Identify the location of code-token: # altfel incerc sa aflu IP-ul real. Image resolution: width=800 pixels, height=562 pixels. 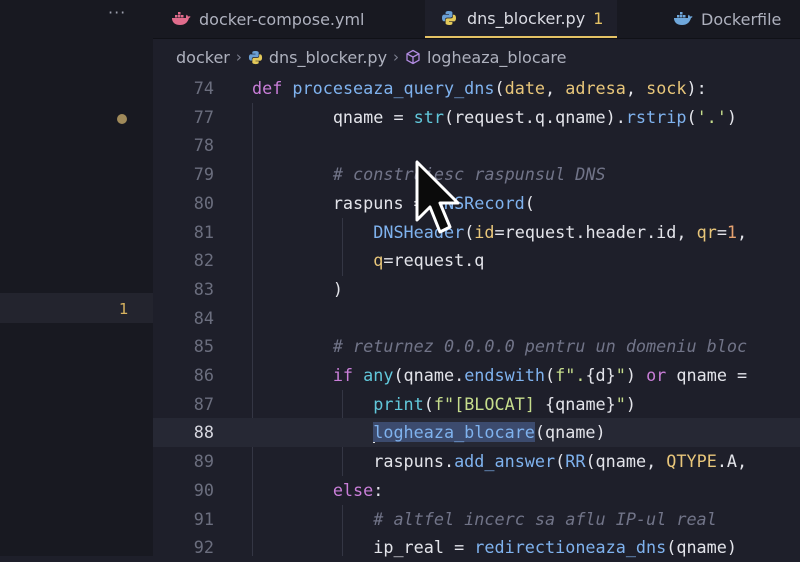
(545, 518).